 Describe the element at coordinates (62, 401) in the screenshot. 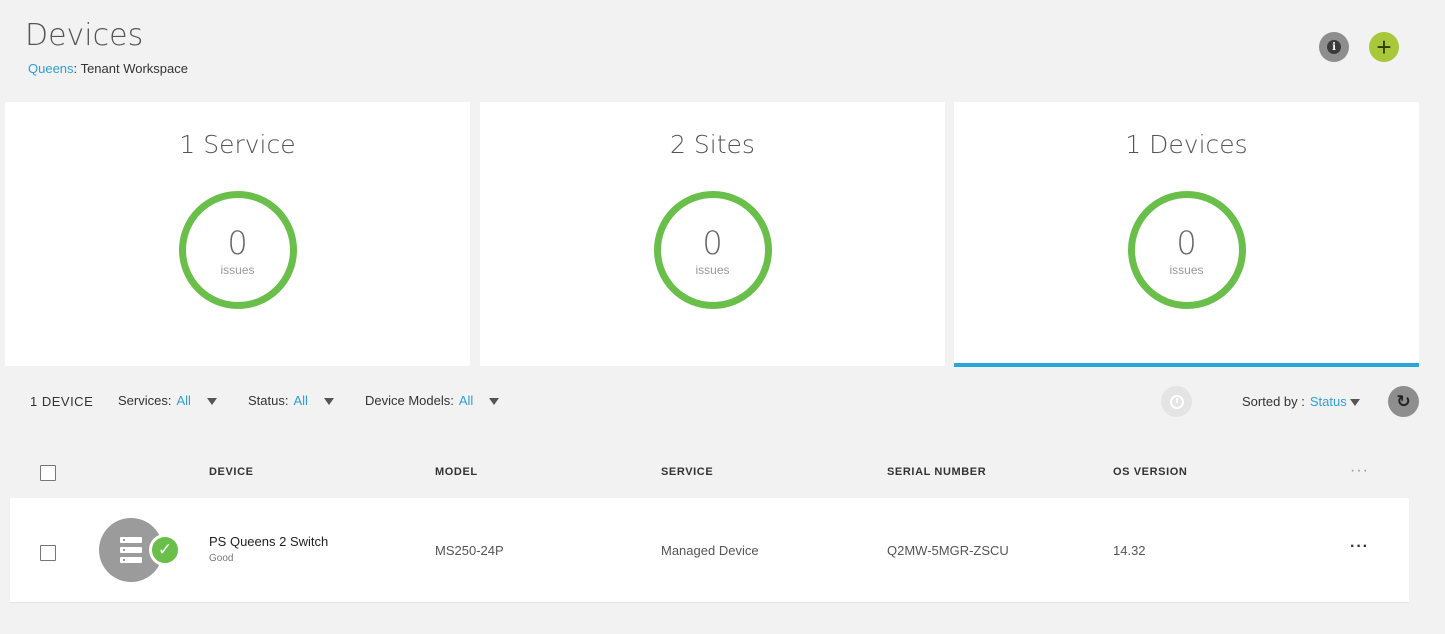

I see `device-count: 1 DEVICE` at that location.